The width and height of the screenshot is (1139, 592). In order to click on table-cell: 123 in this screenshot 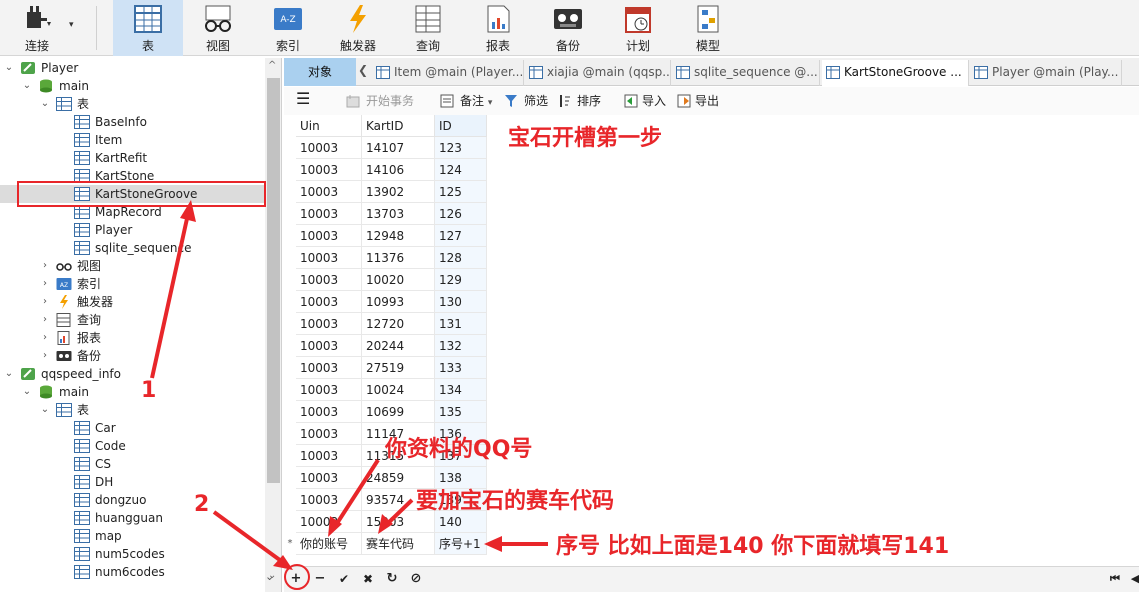, I will do `click(461, 148)`.